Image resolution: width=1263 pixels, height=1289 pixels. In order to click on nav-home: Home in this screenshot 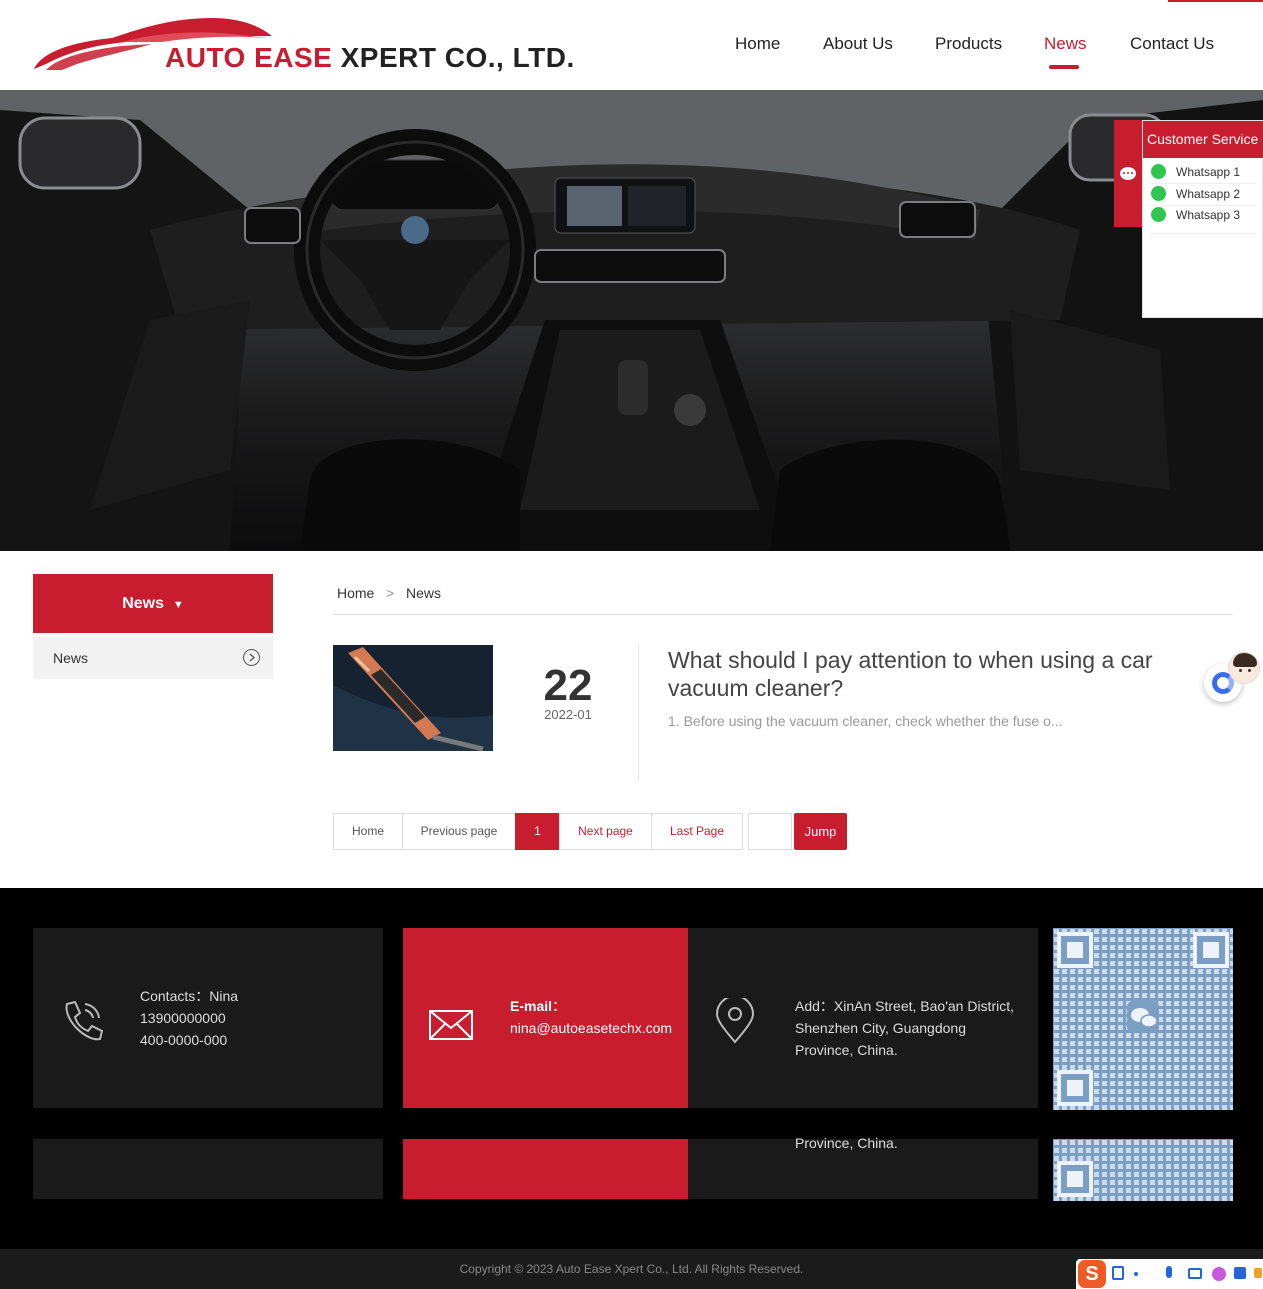, I will do `click(757, 44)`.